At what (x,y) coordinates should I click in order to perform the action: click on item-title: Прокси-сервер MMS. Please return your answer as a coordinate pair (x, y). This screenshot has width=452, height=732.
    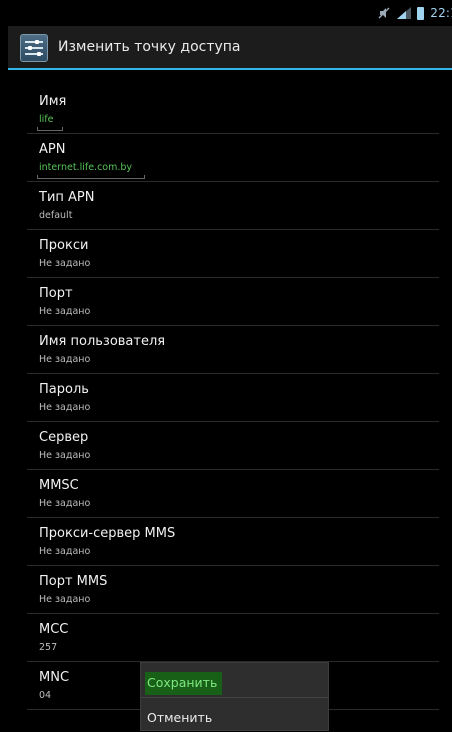
    Looking at the image, I should click on (107, 533).